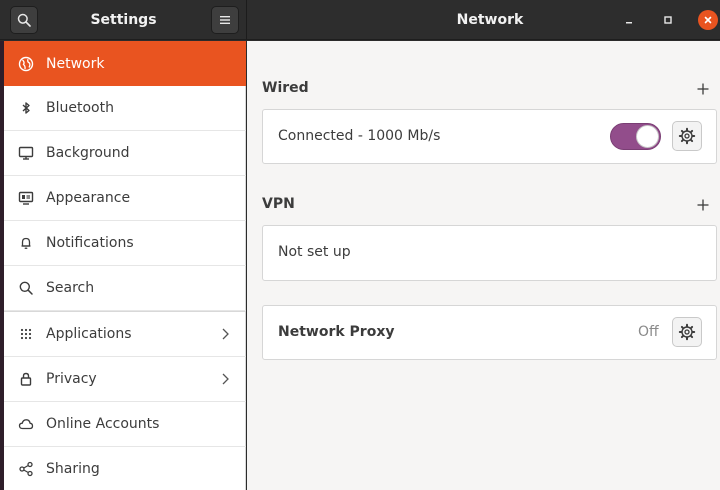  I want to click on sidebar-item-sharing: Sharing, so click(125, 468).